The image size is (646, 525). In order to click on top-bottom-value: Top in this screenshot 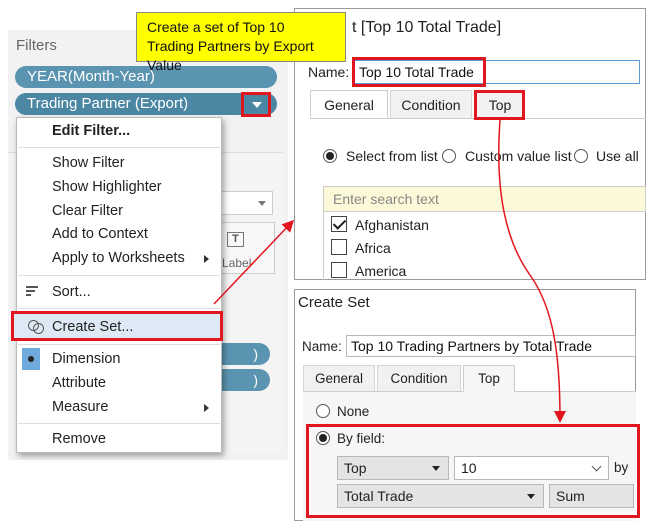, I will do `click(355, 468)`.